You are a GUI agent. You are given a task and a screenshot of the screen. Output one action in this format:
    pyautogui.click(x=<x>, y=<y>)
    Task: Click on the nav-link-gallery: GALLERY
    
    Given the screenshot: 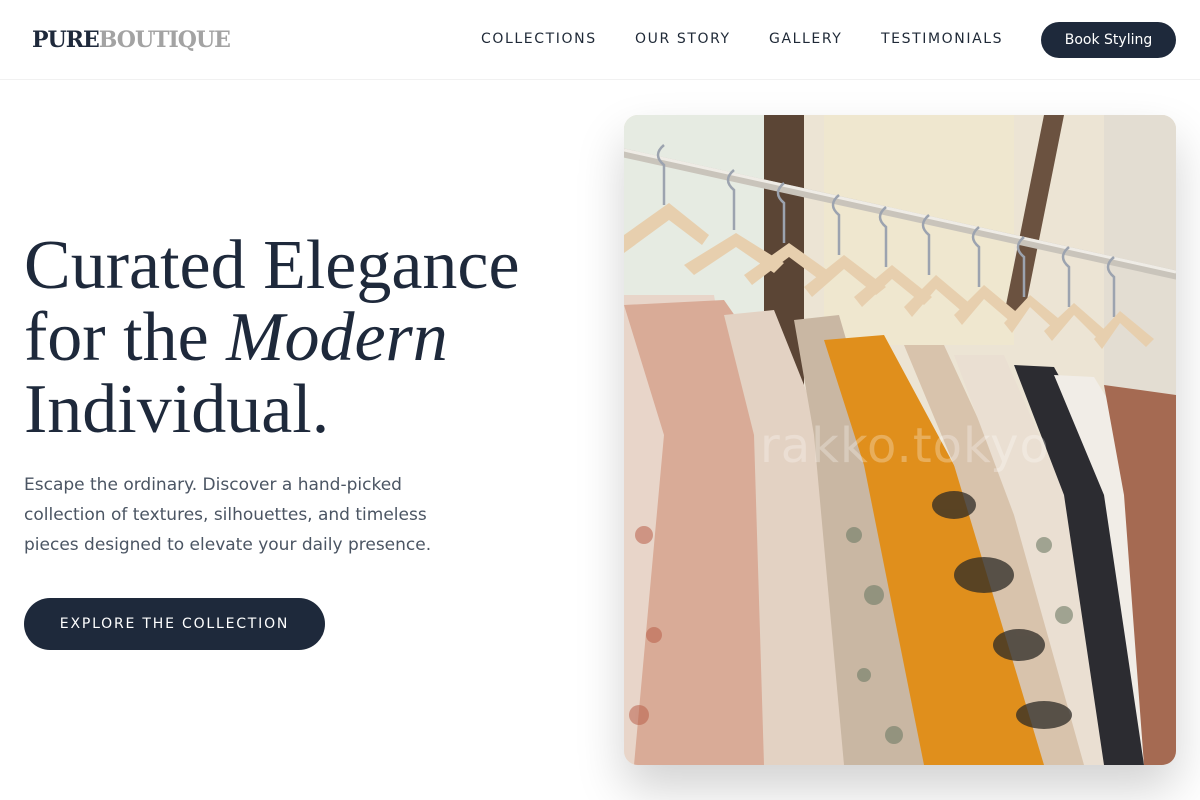 What is the action you would take?
    pyautogui.click(x=805, y=39)
    